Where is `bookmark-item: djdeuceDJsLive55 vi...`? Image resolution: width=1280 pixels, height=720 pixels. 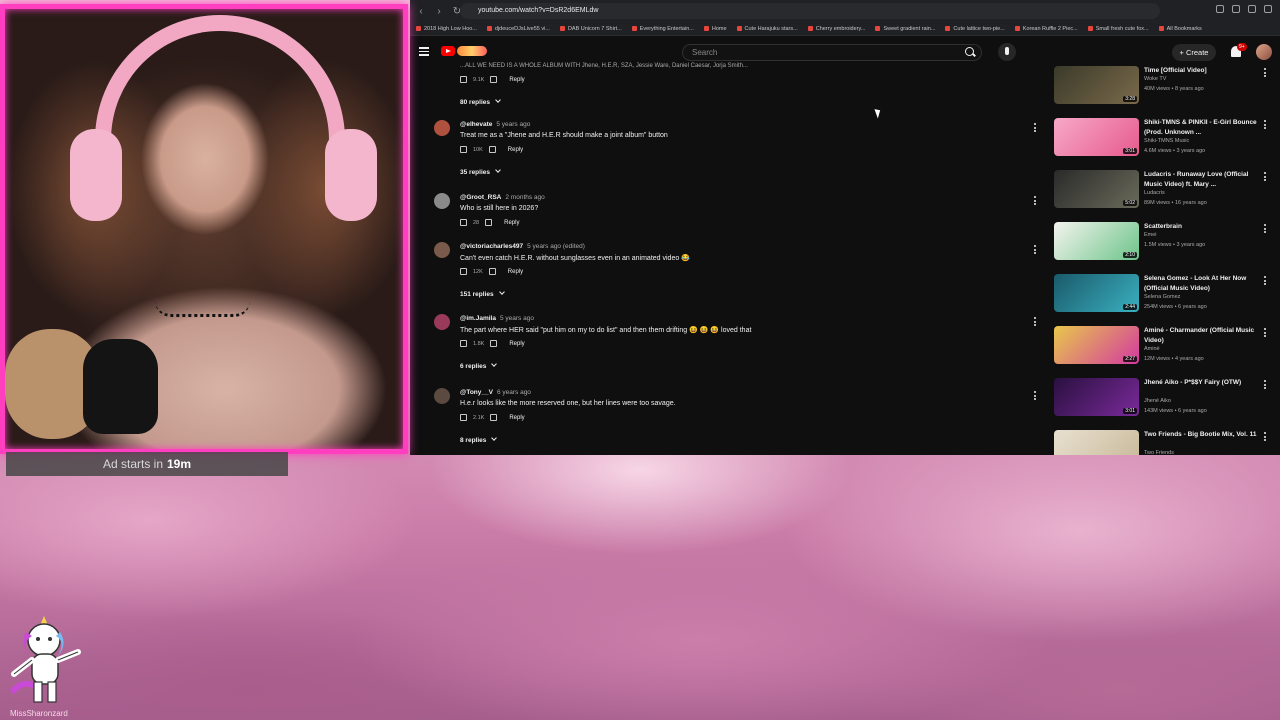
bookmark-item: djdeuceDJsLive55 vi... is located at coordinates (518, 29).